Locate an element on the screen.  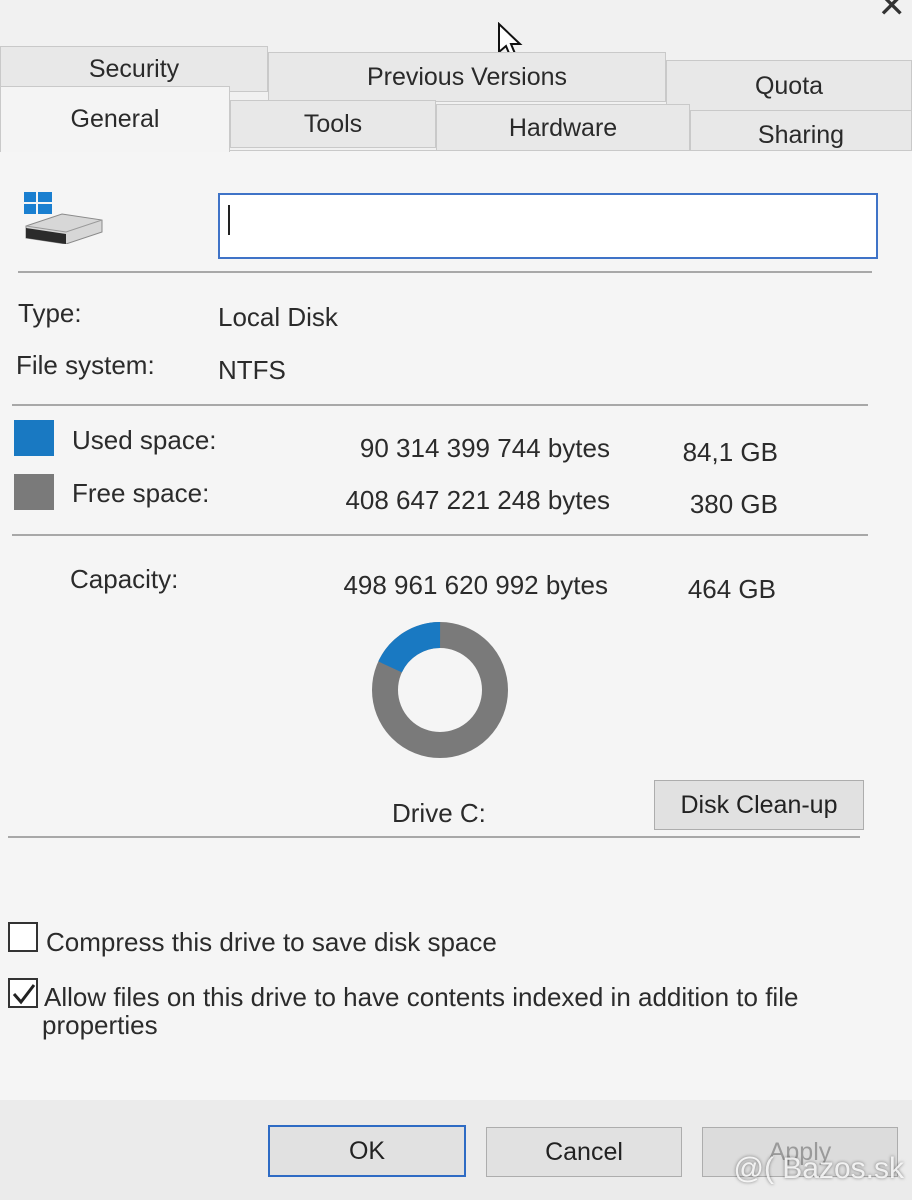
free-space-label: Free space: is located at coordinates (141, 493).